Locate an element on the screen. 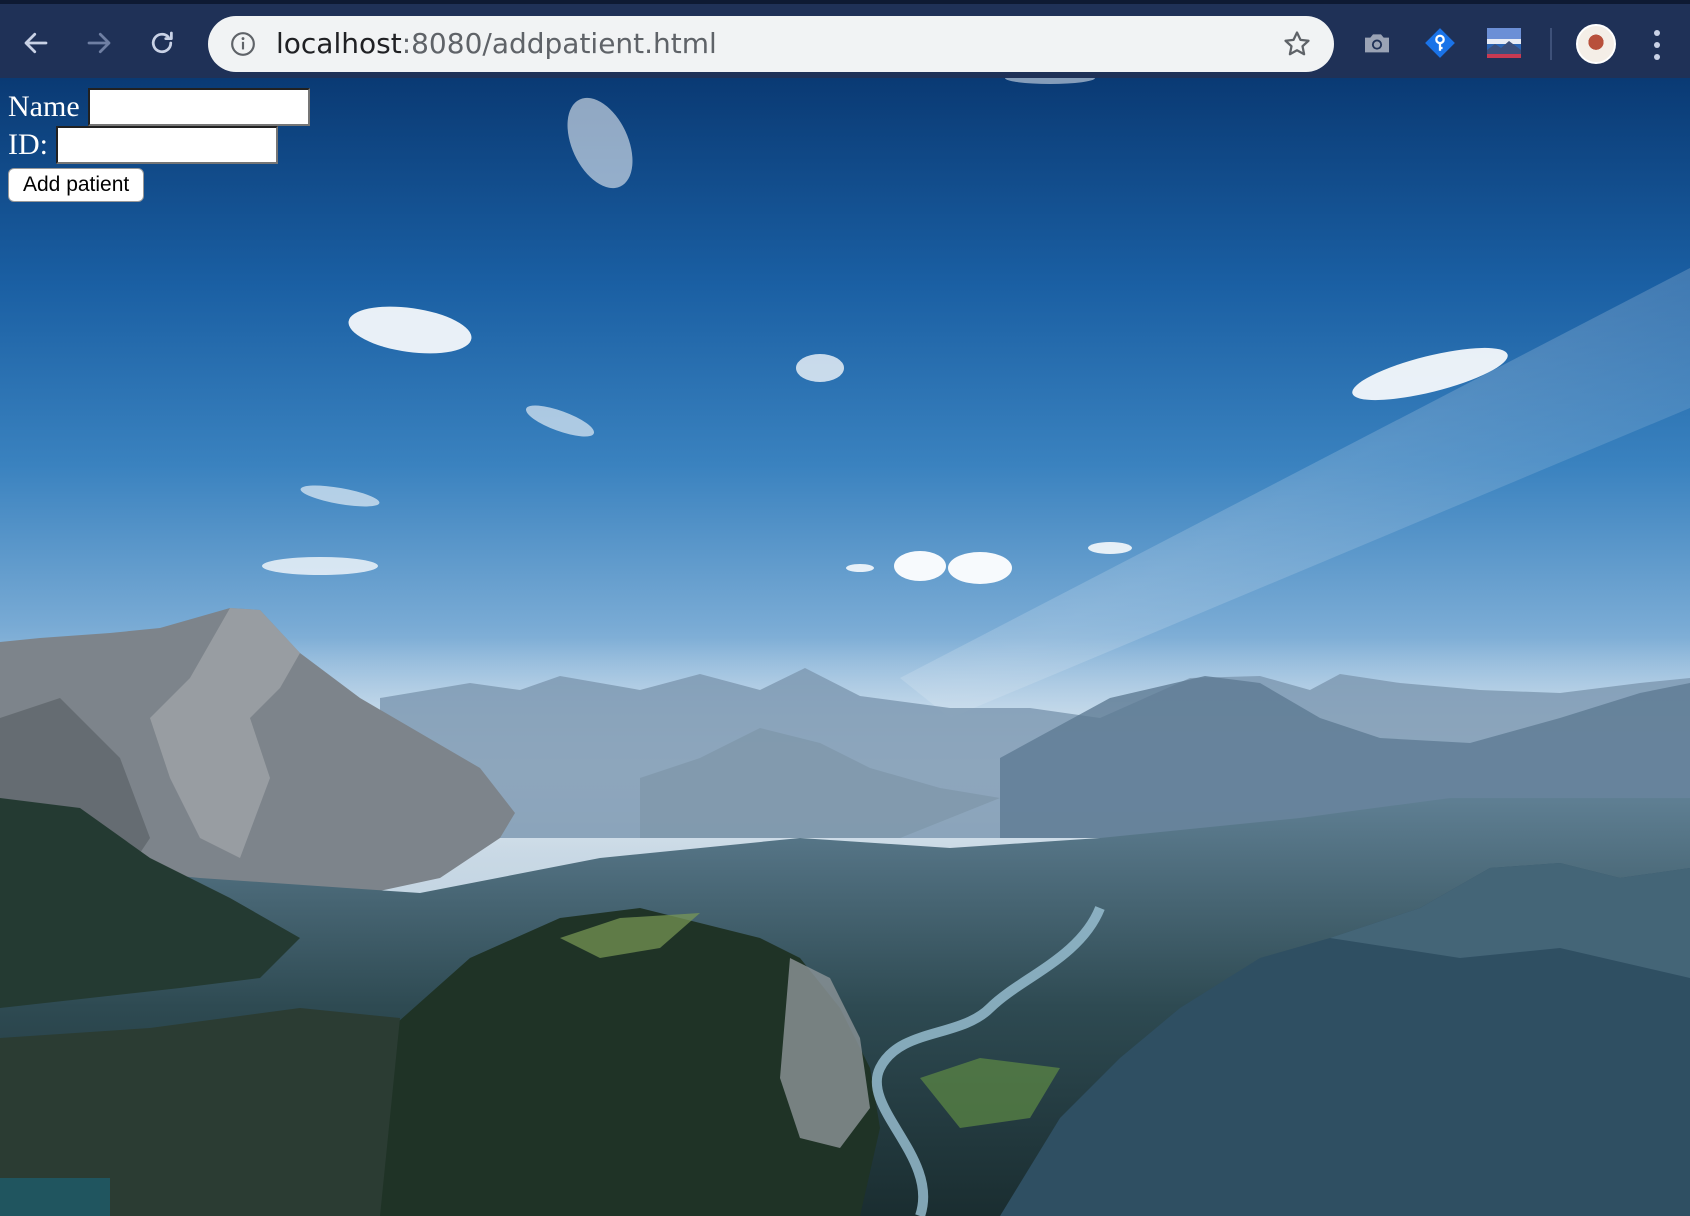  id-row: ID: is located at coordinates (159, 145).